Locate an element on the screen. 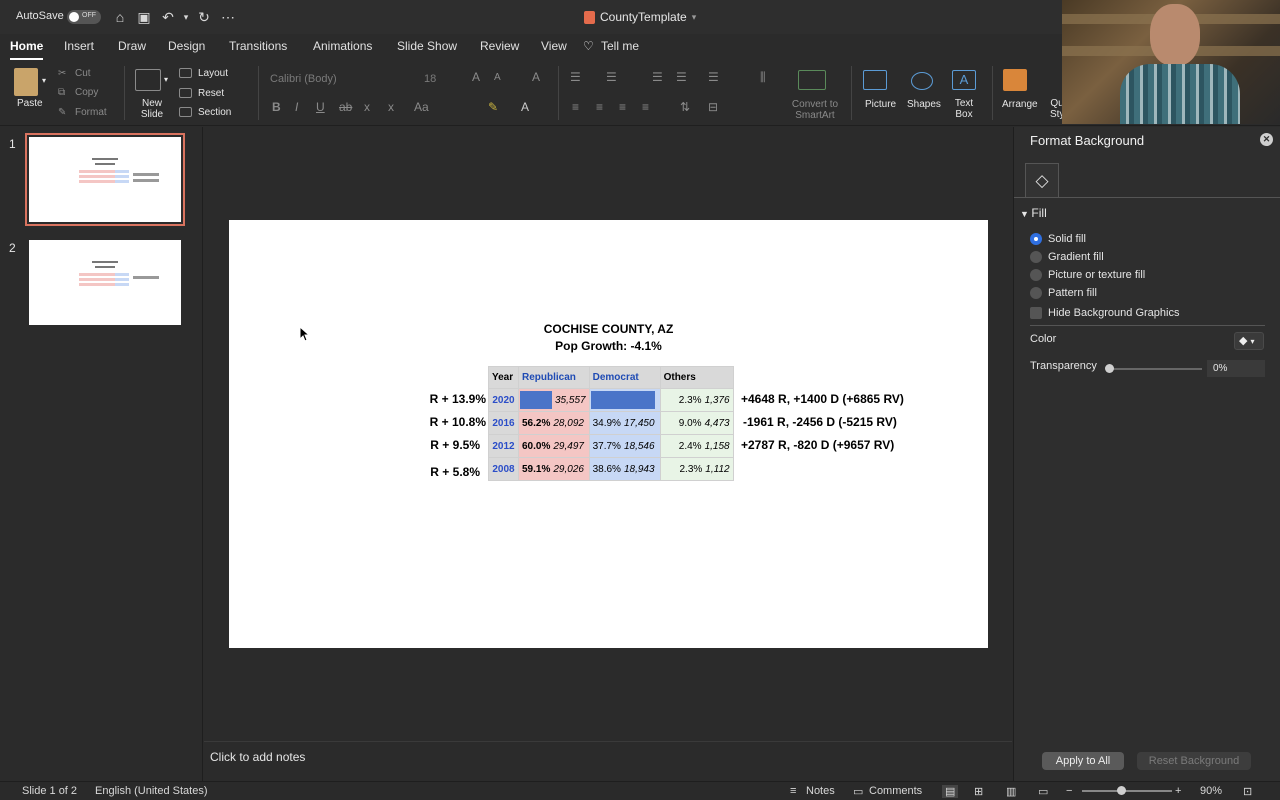  zoom-level: 90% is located at coordinates (1211, 791).